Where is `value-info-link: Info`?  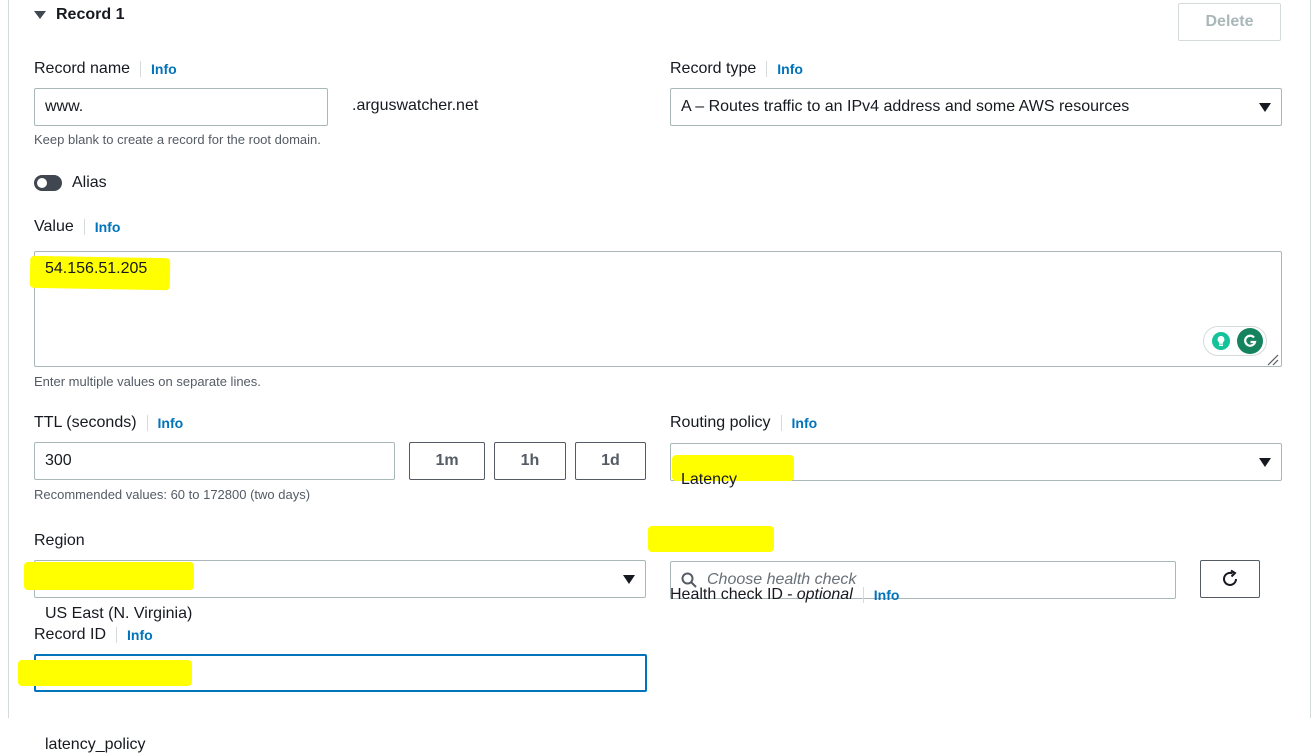
value-info-link: Info is located at coordinates (101, 227).